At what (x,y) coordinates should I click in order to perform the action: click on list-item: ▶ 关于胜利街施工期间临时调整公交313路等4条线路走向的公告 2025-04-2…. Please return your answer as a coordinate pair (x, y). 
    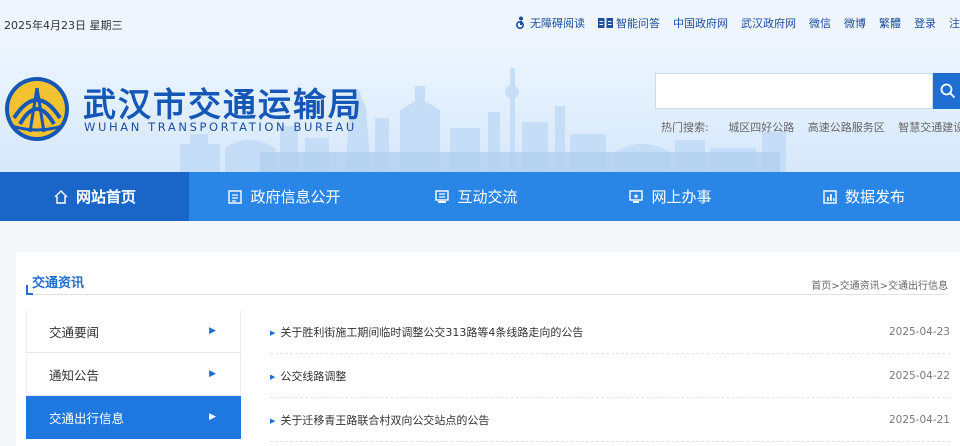
    Looking at the image, I should click on (610, 332).